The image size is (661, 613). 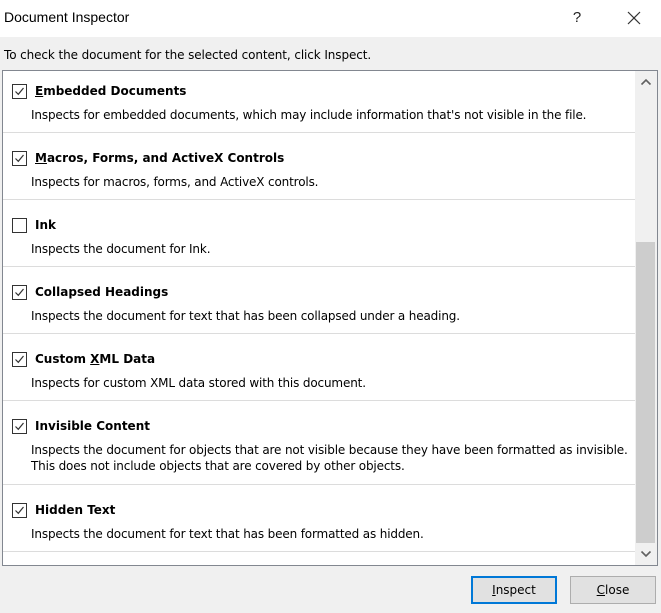 I want to click on close-button: Close, so click(x=613, y=590).